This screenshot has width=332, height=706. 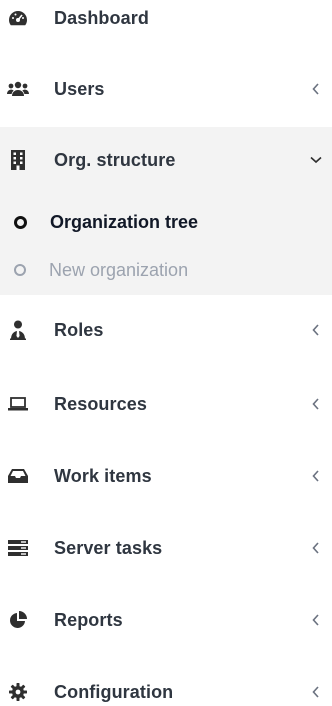 I want to click on sidebar-item-label: Roles, so click(x=79, y=329).